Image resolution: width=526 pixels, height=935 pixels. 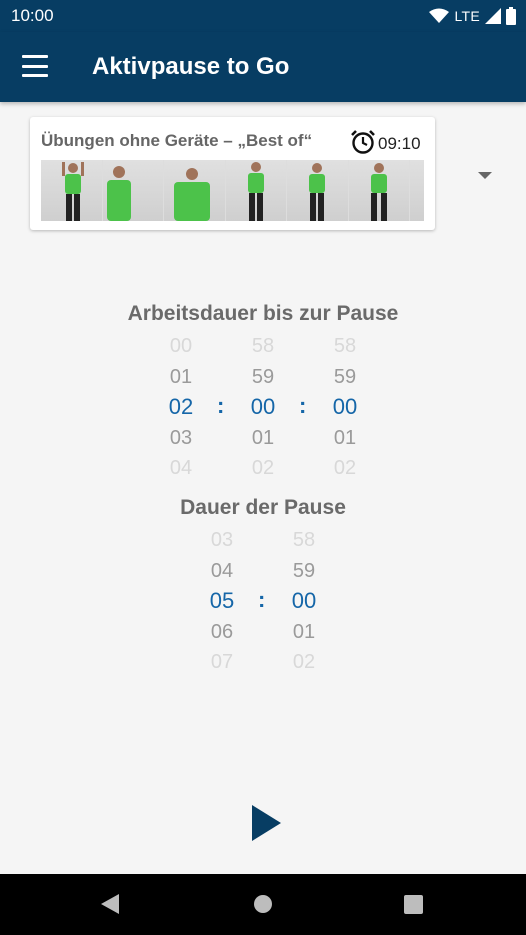 I want to click on dropdown-arrow-icon, so click(x=485, y=175).